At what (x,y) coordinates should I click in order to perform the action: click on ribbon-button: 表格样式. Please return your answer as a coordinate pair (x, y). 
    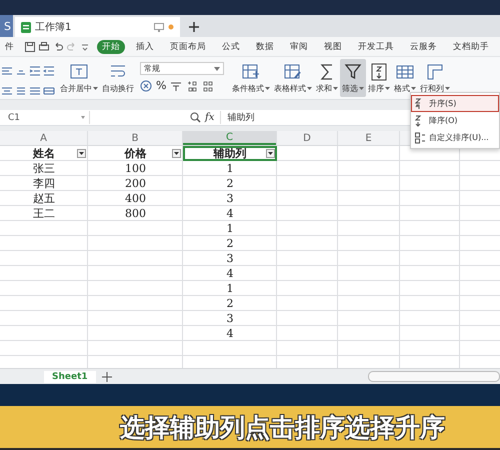
    Looking at the image, I should click on (293, 78).